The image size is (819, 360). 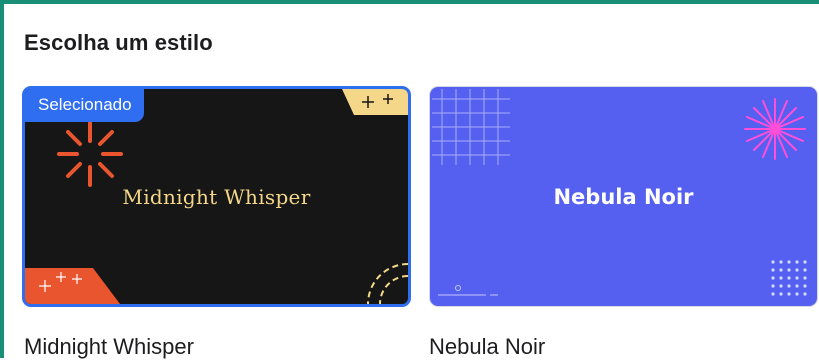 What do you see at coordinates (468, 290) in the screenshot?
I see `circle-line-icon` at bounding box center [468, 290].